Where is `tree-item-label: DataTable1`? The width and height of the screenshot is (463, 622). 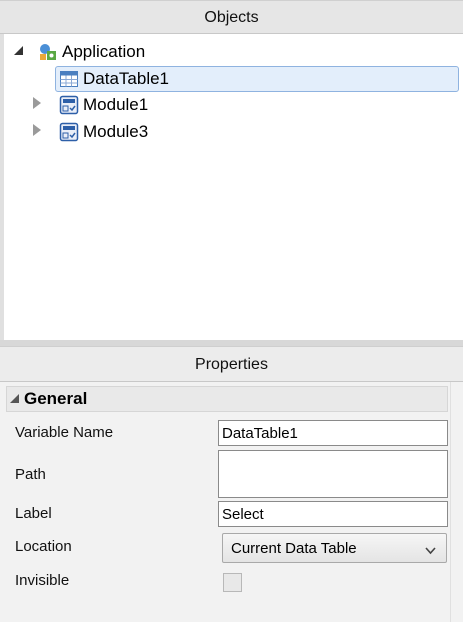 tree-item-label: DataTable1 is located at coordinates (126, 78).